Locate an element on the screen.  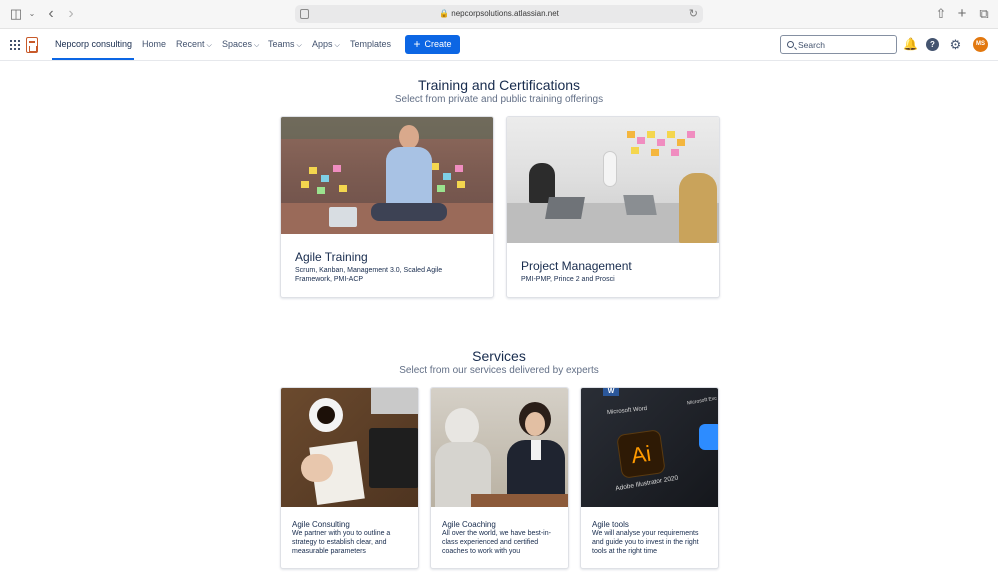
nav-spaces-label: Spaces is located at coordinates (237, 44).